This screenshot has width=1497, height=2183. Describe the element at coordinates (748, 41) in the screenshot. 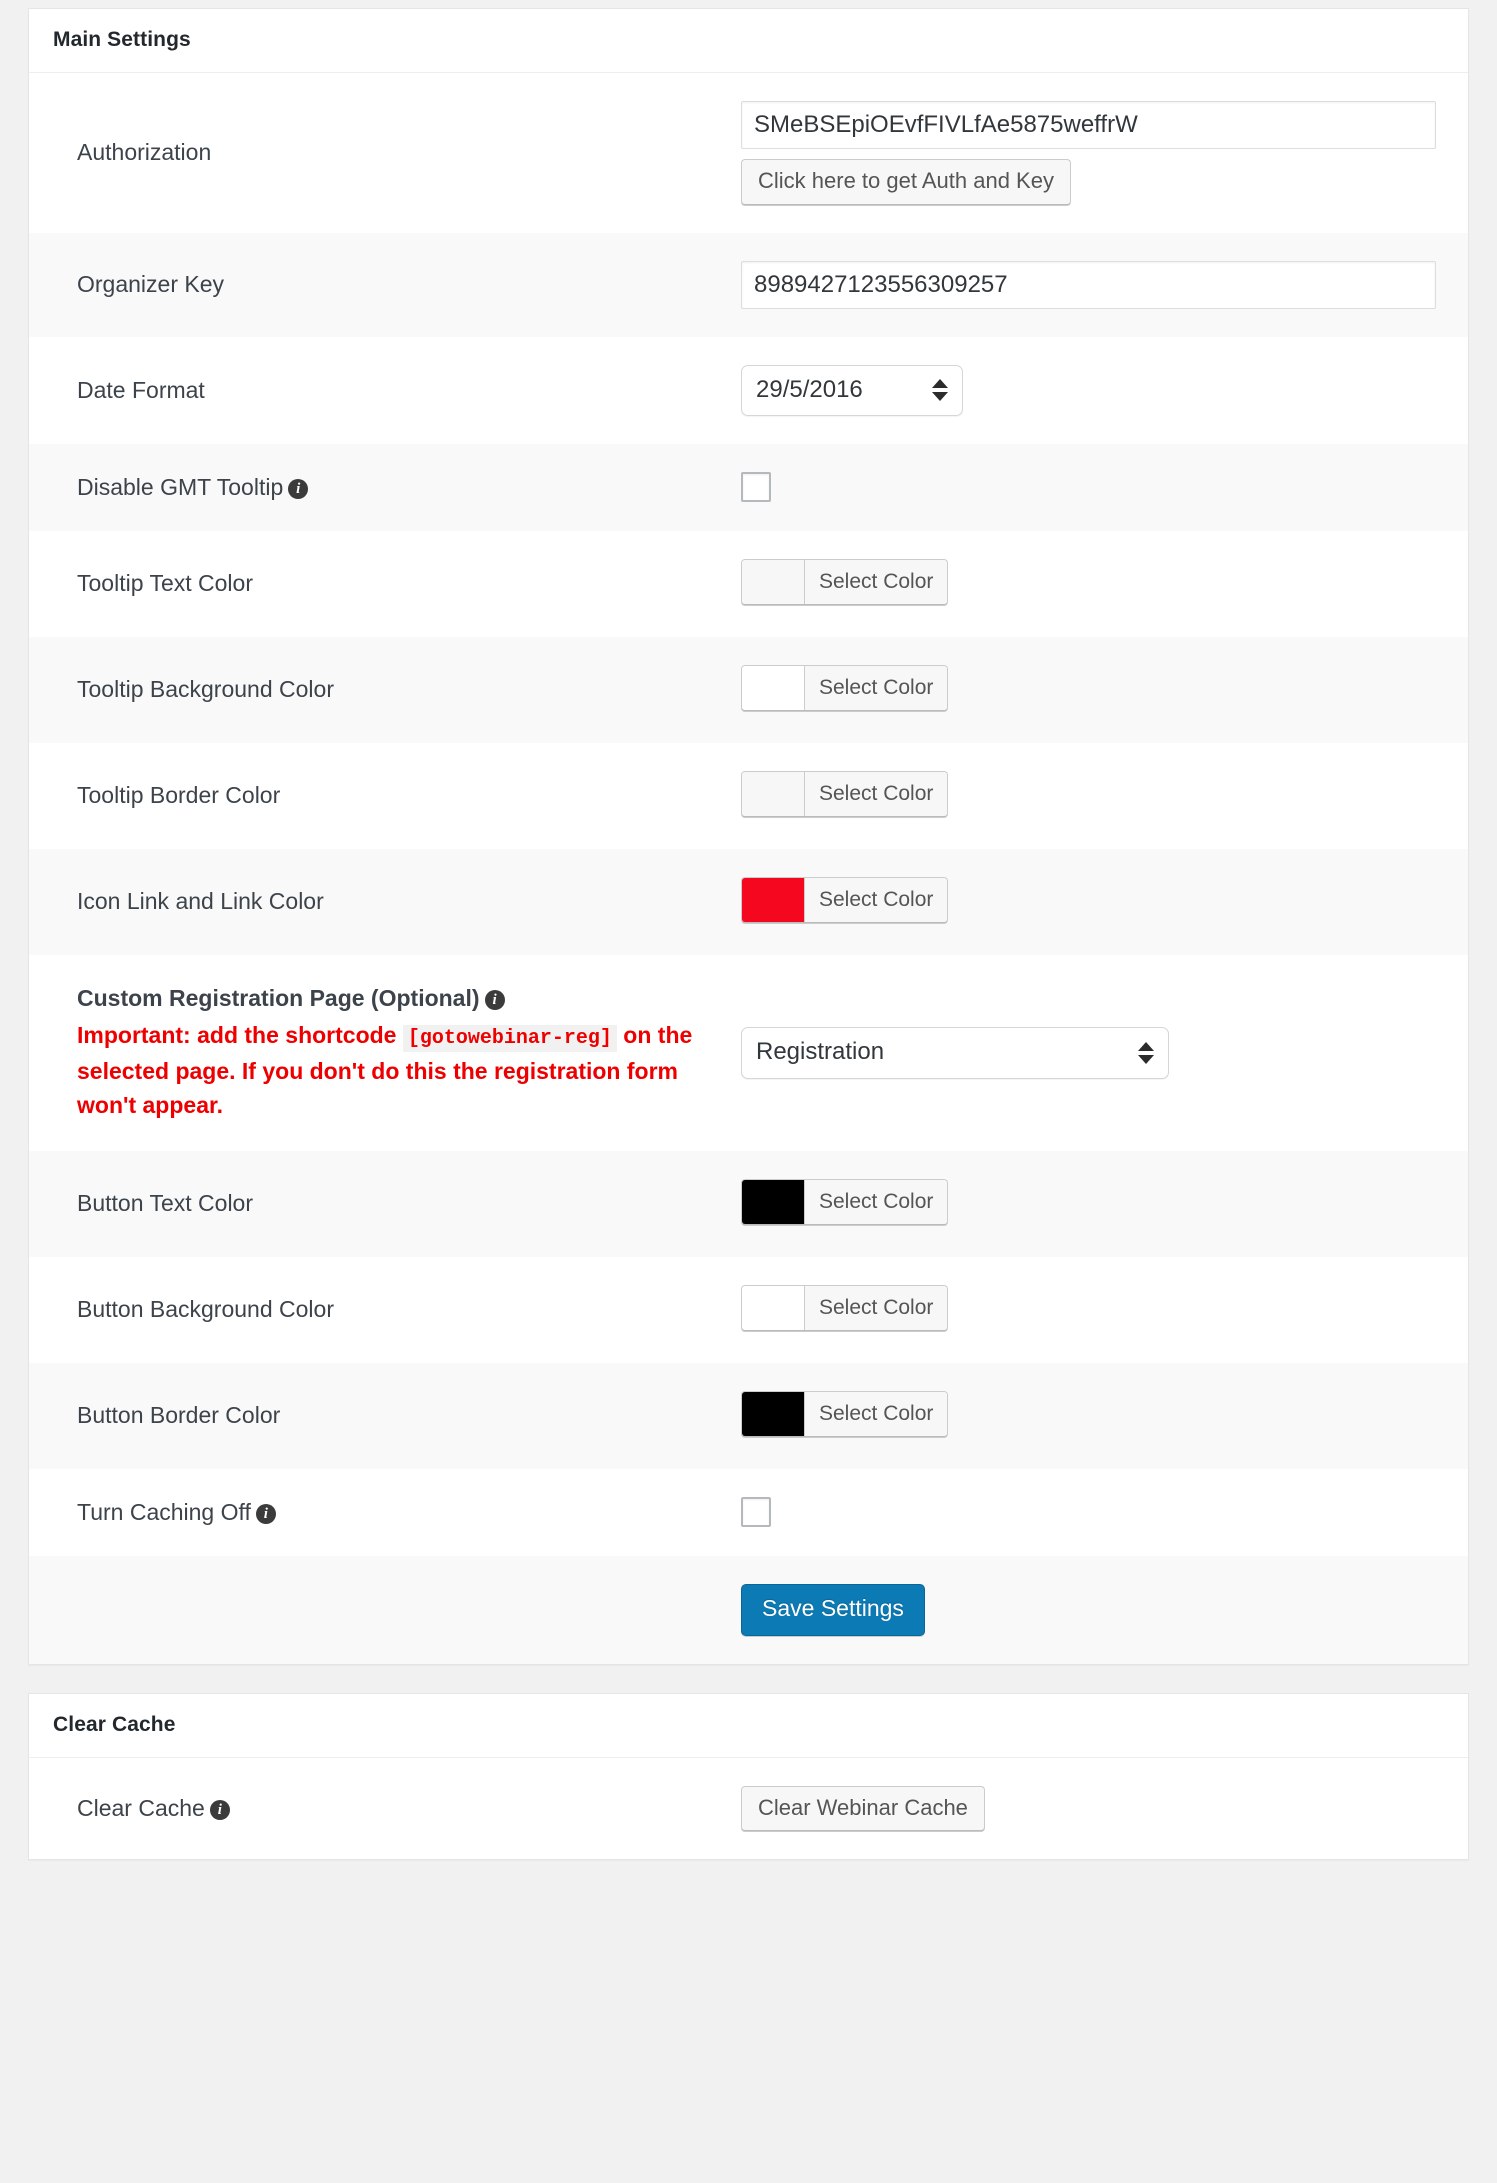

I see `main-settings-header: Main Settings` at that location.